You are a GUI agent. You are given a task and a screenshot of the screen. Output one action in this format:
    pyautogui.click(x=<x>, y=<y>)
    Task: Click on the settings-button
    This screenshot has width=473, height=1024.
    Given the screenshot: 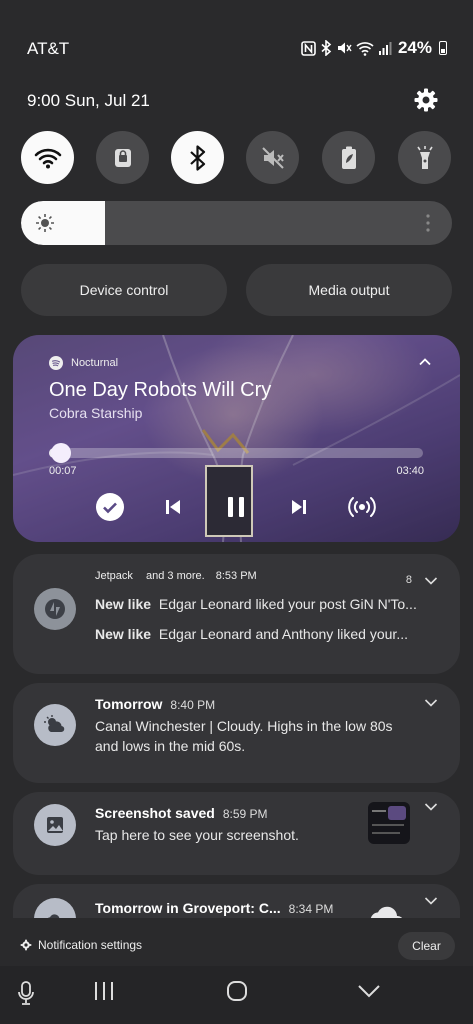 What is the action you would take?
    pyautogui.click(x=426, y=100)
    